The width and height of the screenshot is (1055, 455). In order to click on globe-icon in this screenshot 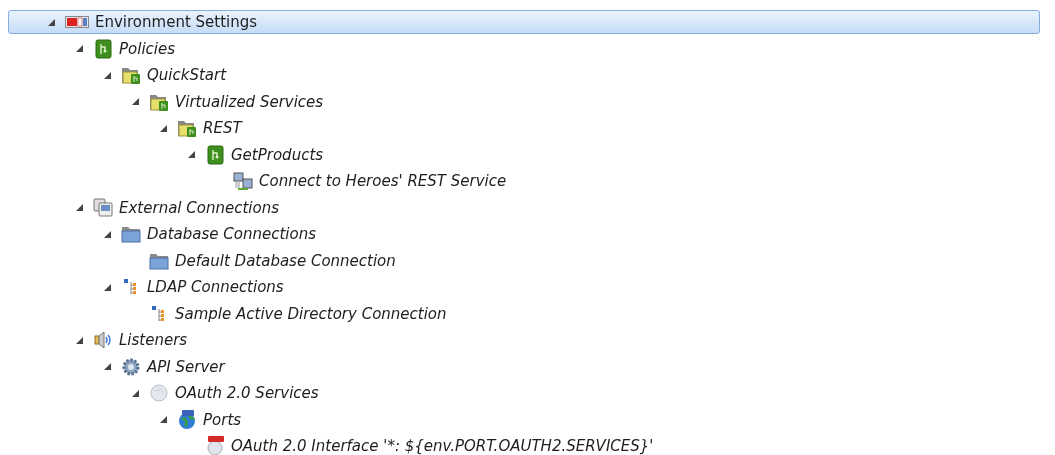, I will do `click(159, 393)`.